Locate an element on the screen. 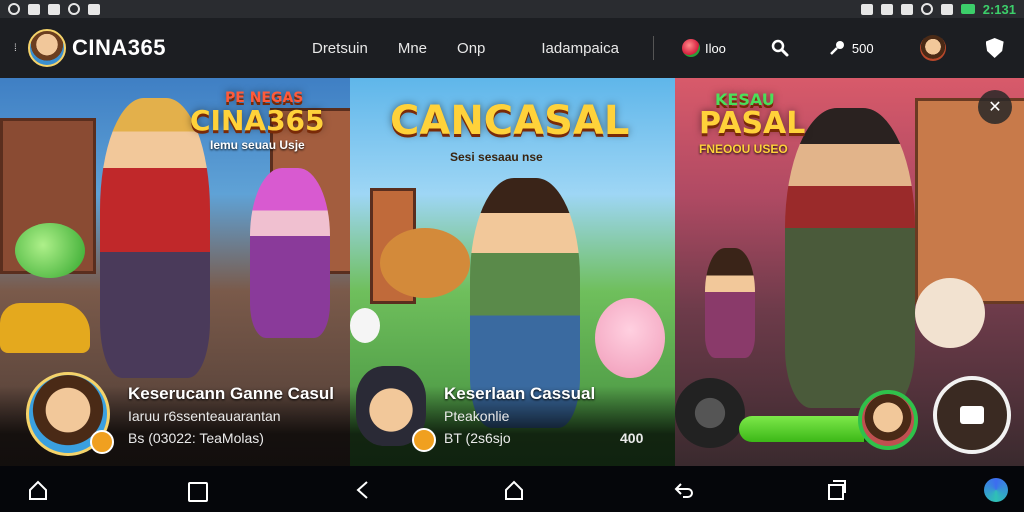  back-arrow-icon is located at coordinates (684, 490).